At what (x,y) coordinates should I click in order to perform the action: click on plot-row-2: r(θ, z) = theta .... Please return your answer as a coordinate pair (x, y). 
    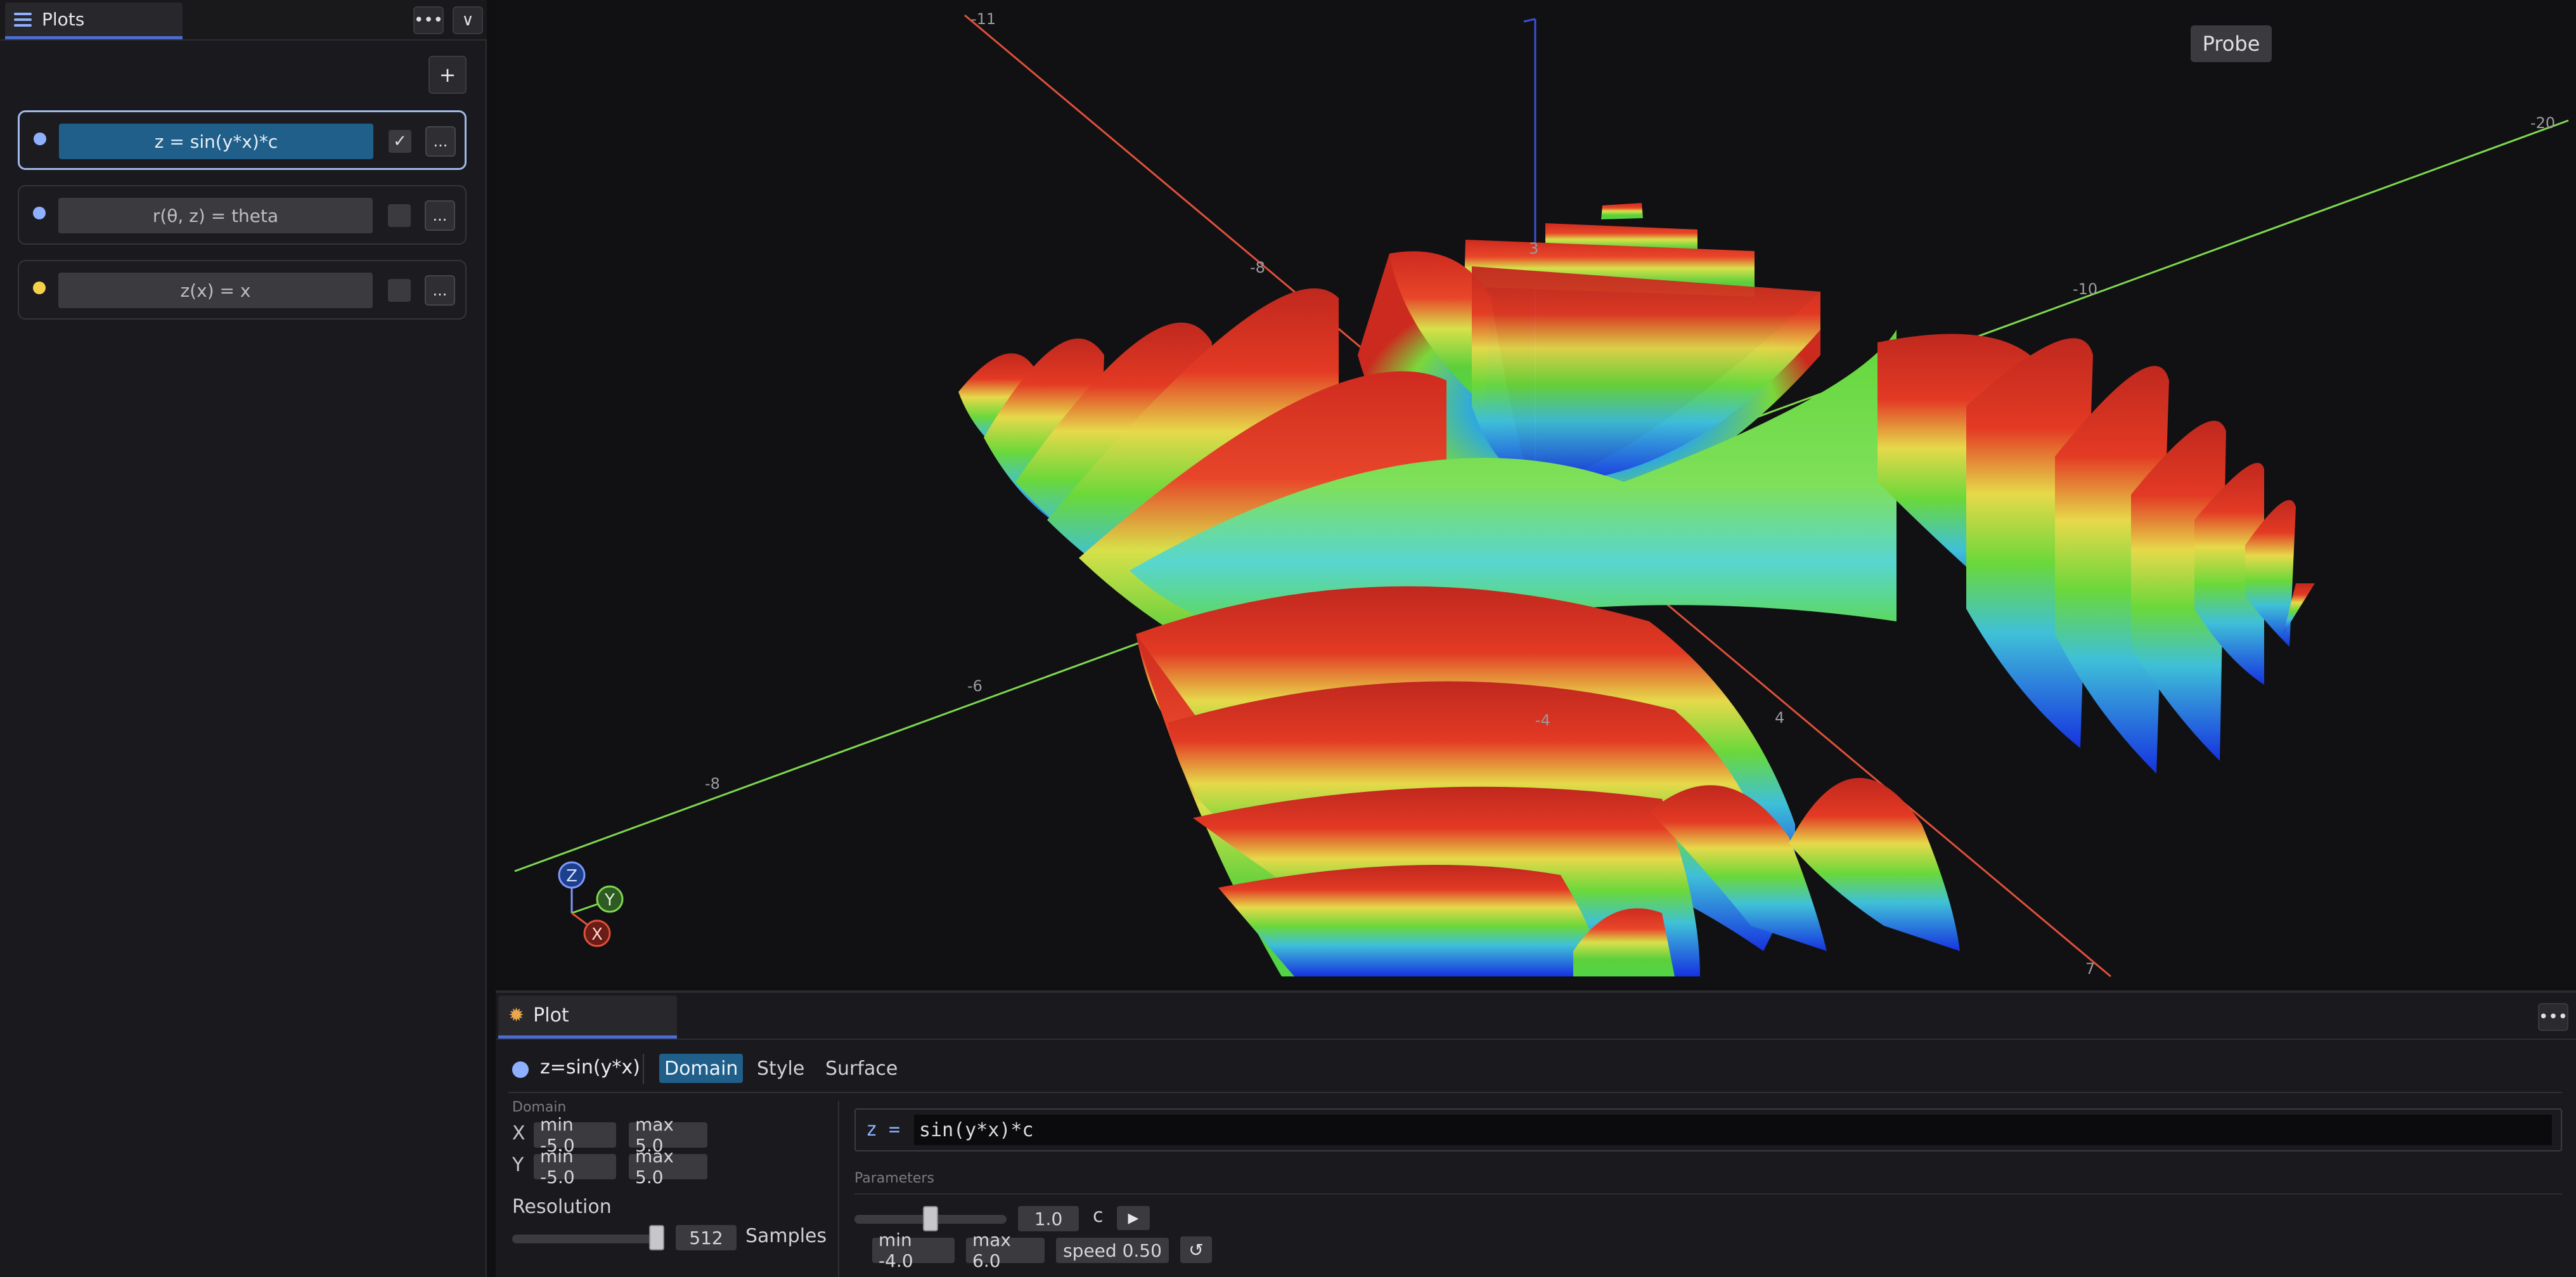
    Looking at the image, I should click on (242, 215).